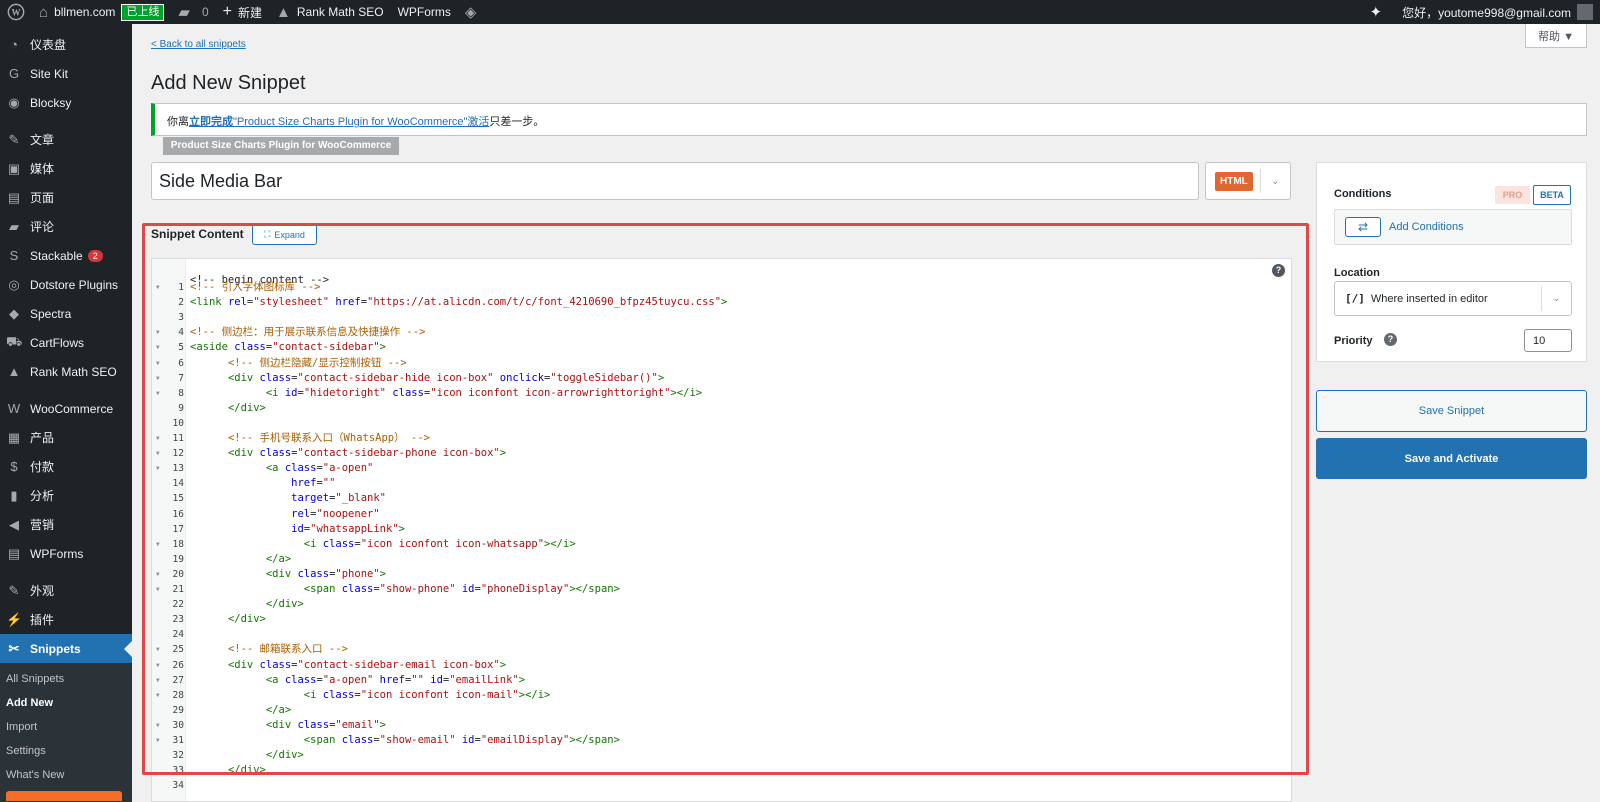 This screenshot has height=802, width=1600. I want to click on editor-faded-line: <!-- begin content -->, so click(721, 272).